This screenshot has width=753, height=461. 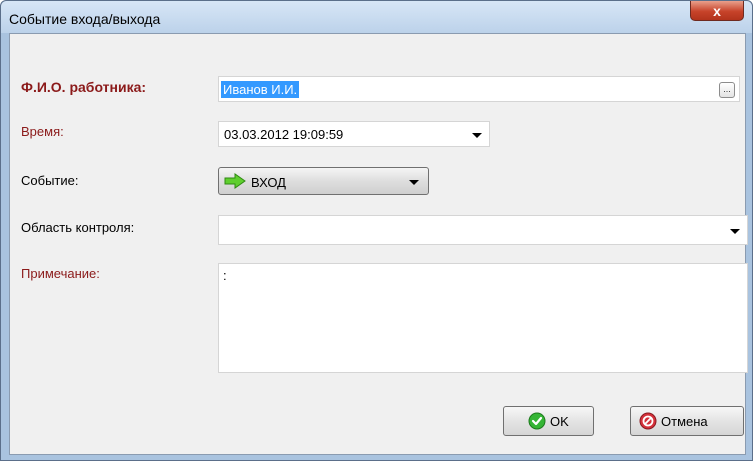 What do you see at coordinates (260, 89) in the screenshot?
I see `employee-value: Иванов И.И.` at bounding box center [260, 89].